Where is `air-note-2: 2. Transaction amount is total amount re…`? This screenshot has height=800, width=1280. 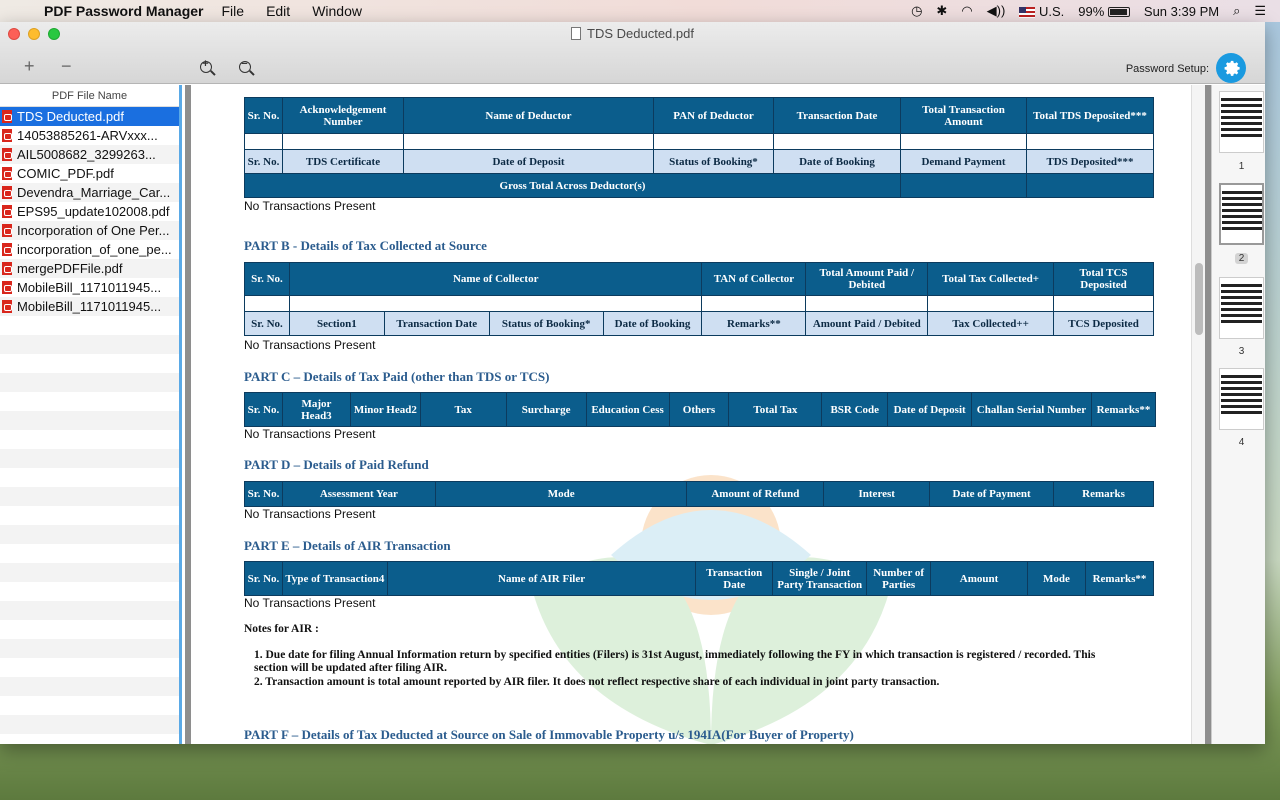 air-note-2: 2. Transaction amount is total amount re… is located at coordinates (597, 682).